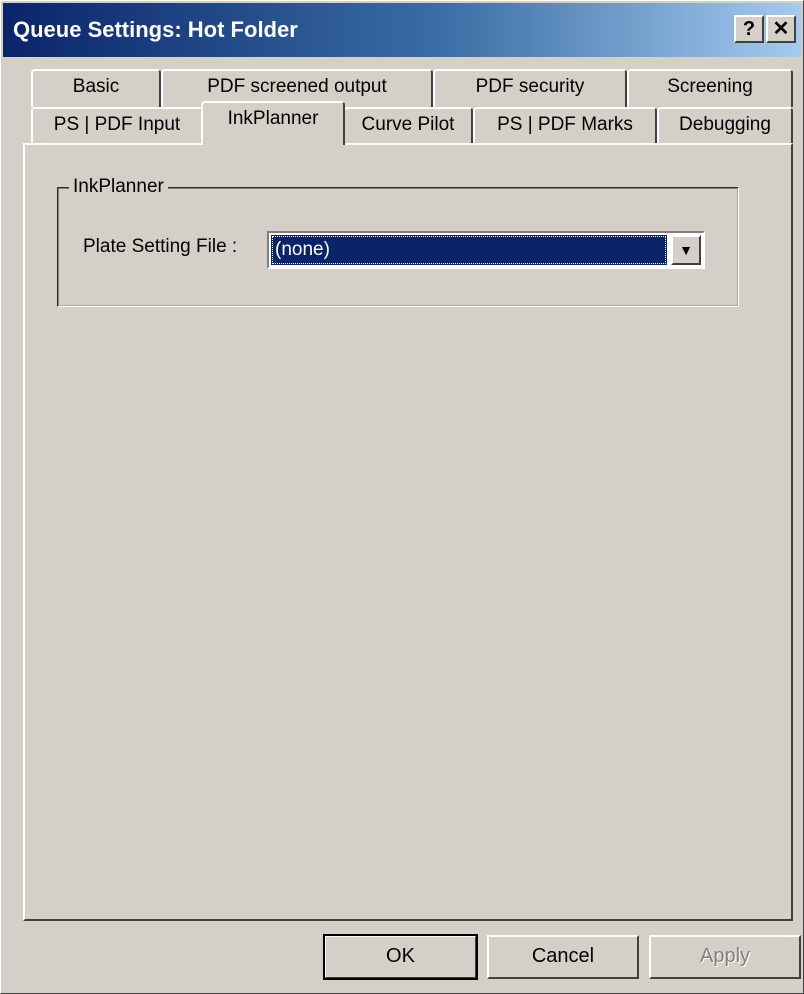 This screenshot has height=994, width=804. I want to click on tab-ps-pdf-marks: PS | PDF Marks, so click(565, 126).